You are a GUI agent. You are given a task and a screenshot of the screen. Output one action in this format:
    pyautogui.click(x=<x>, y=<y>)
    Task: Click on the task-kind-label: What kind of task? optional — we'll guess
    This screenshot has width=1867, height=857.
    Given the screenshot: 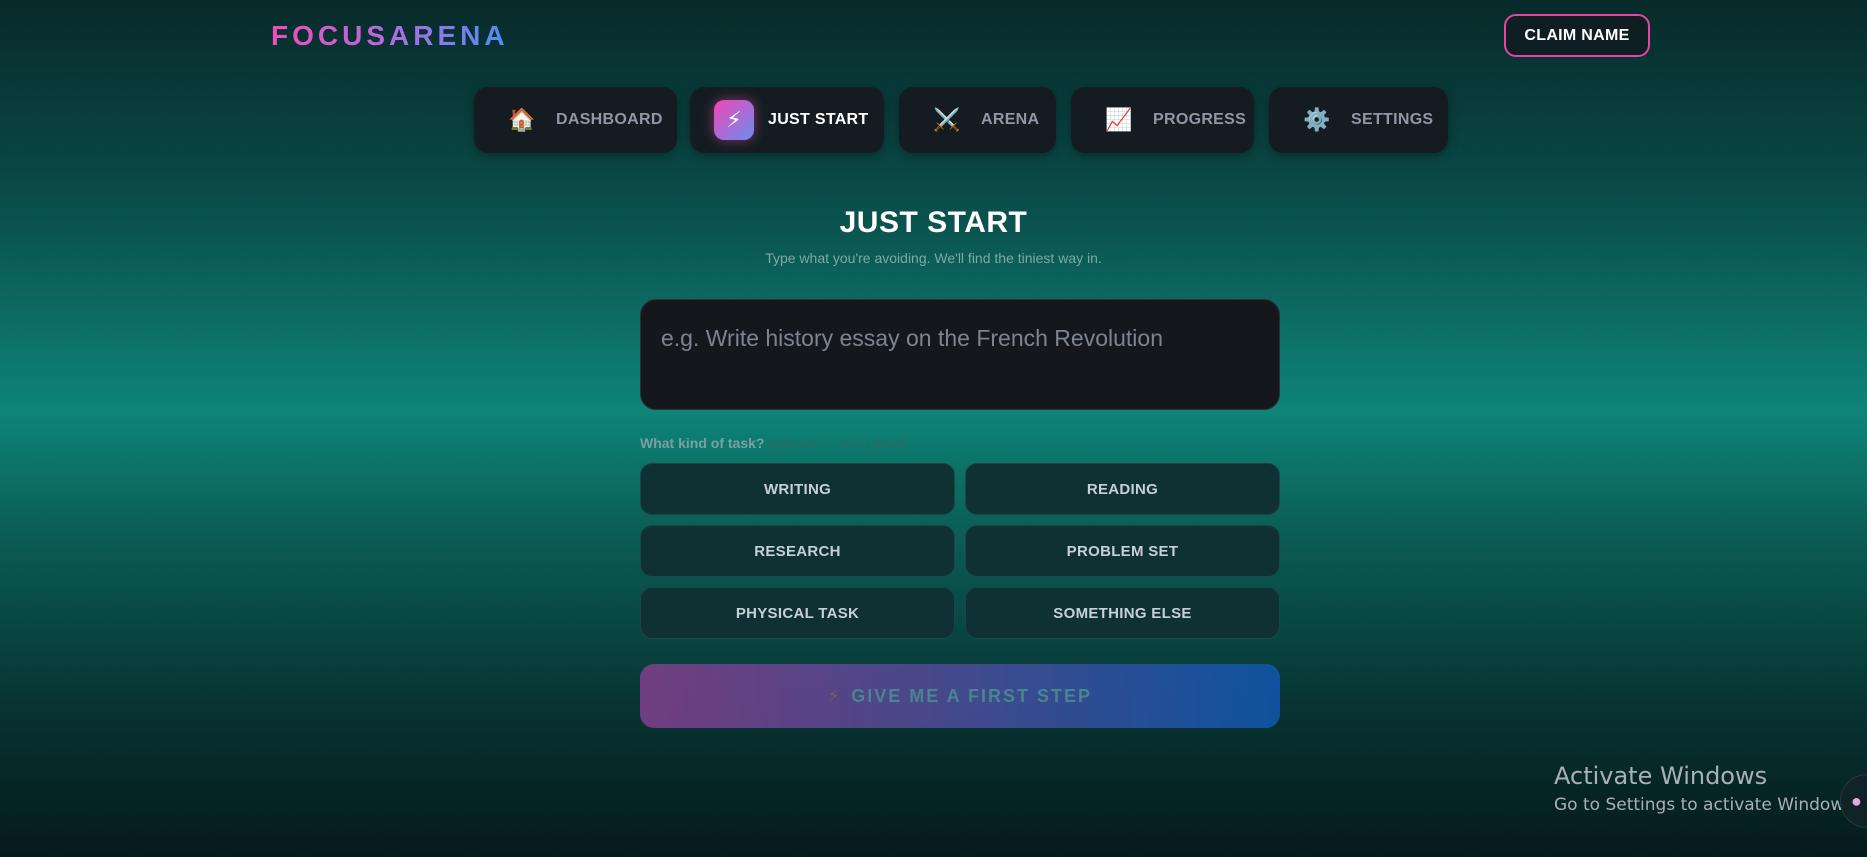 What is the action you would take?
    pyautogui.click(x=773, y=443)
    